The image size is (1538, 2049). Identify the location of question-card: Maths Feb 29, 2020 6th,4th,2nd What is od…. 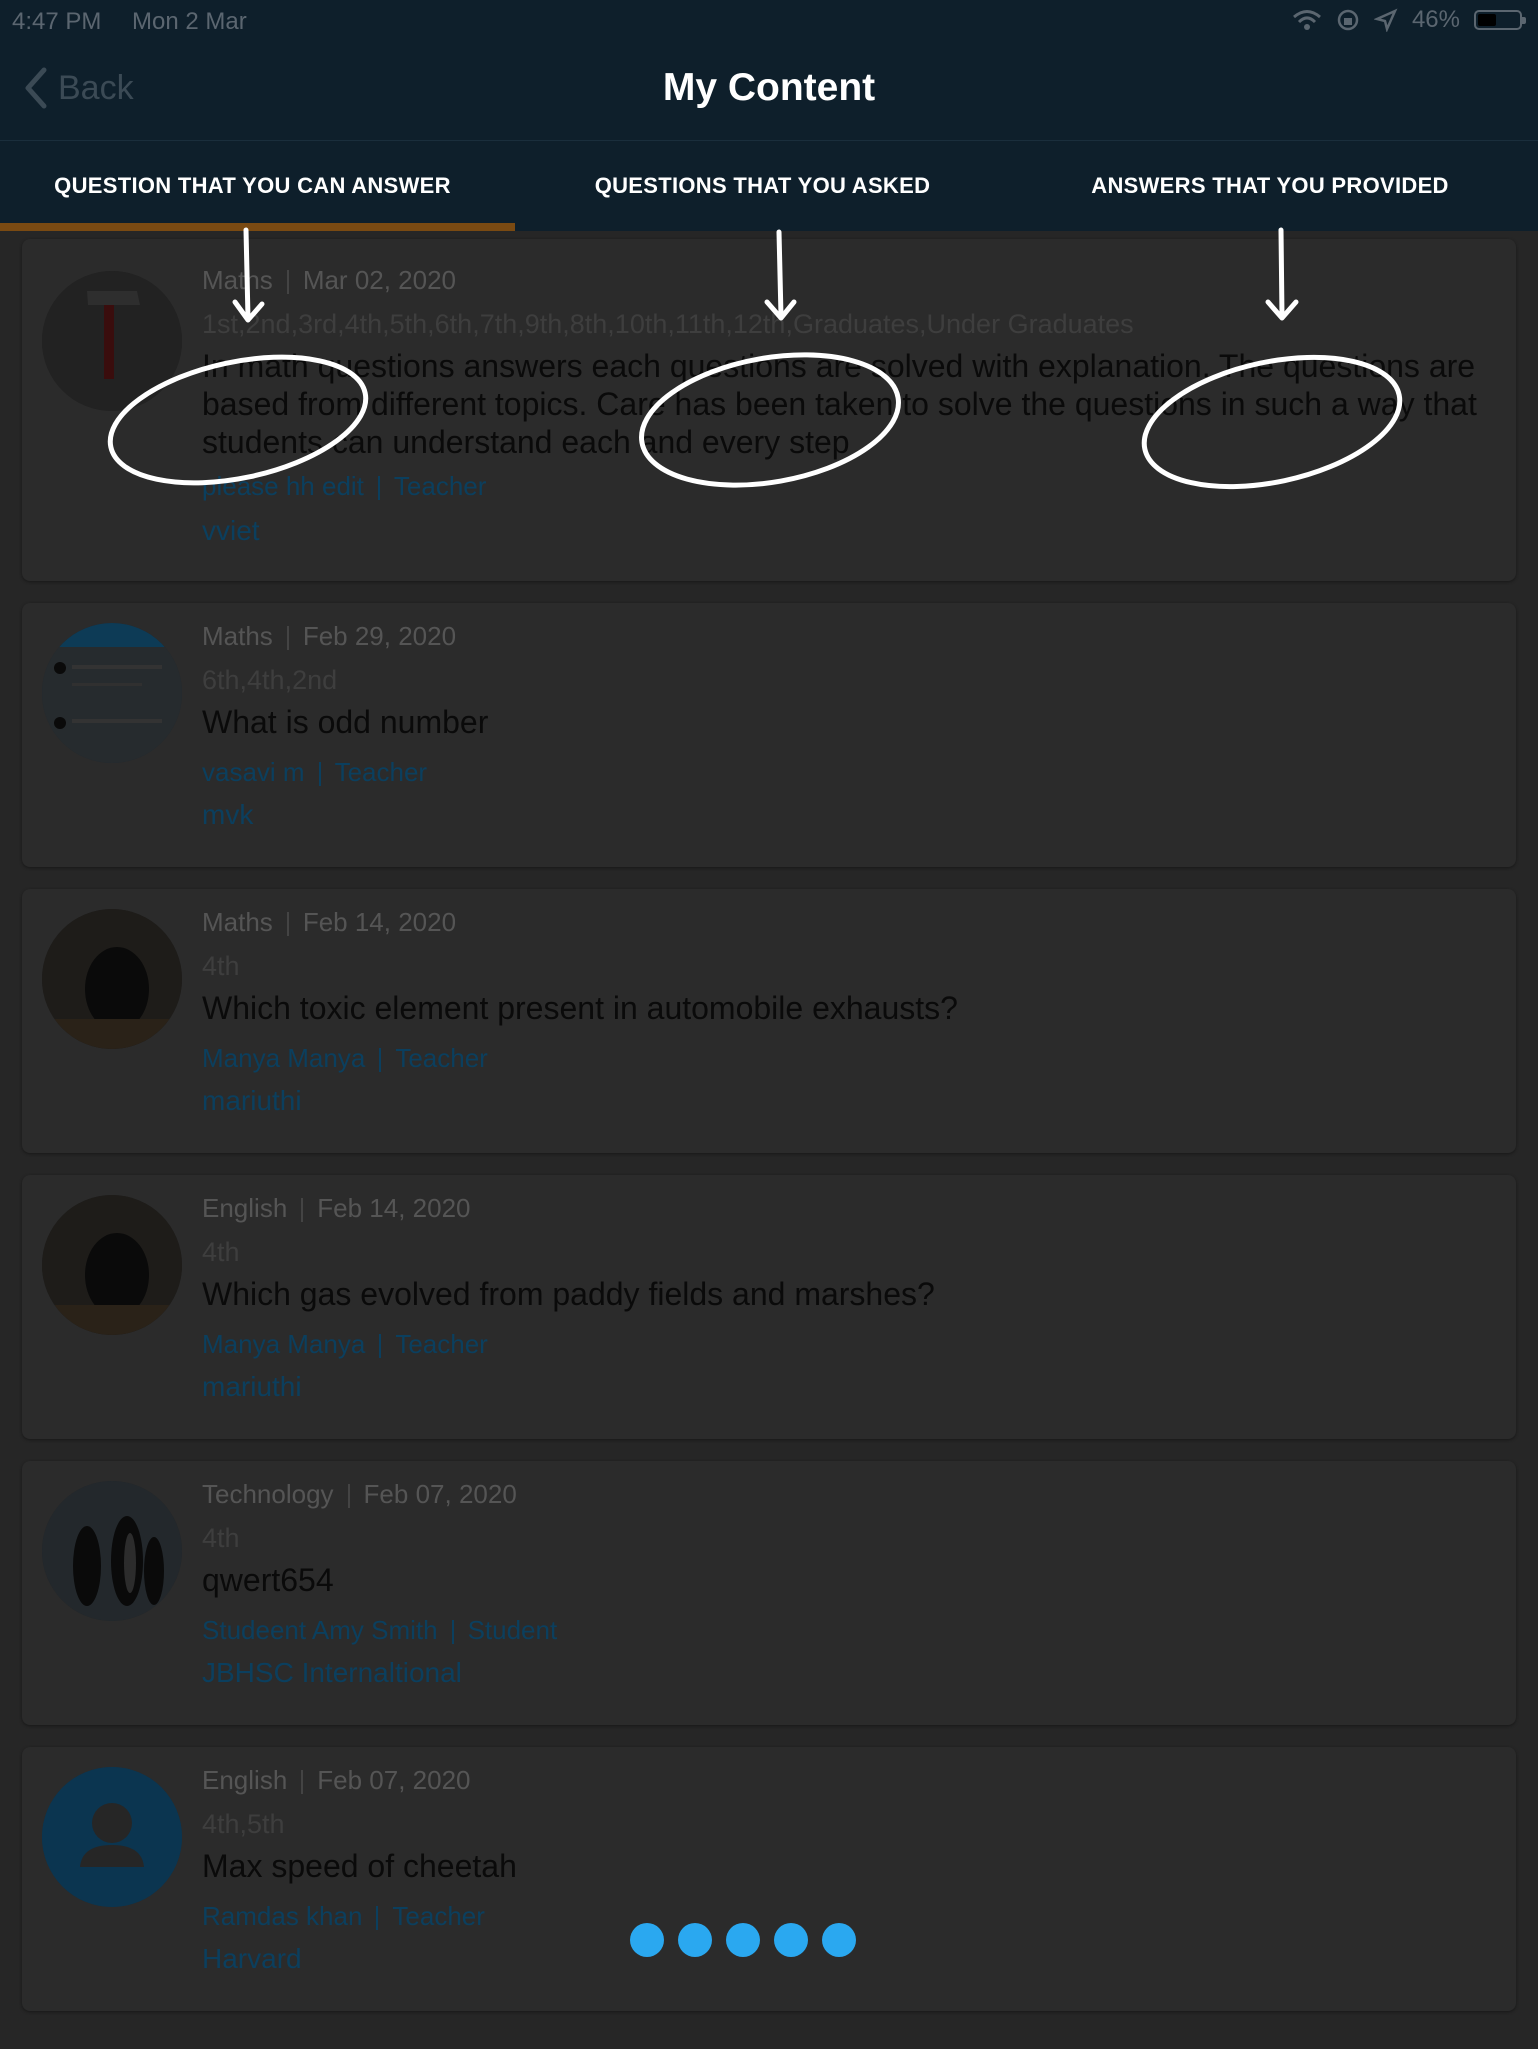
(769, 735).